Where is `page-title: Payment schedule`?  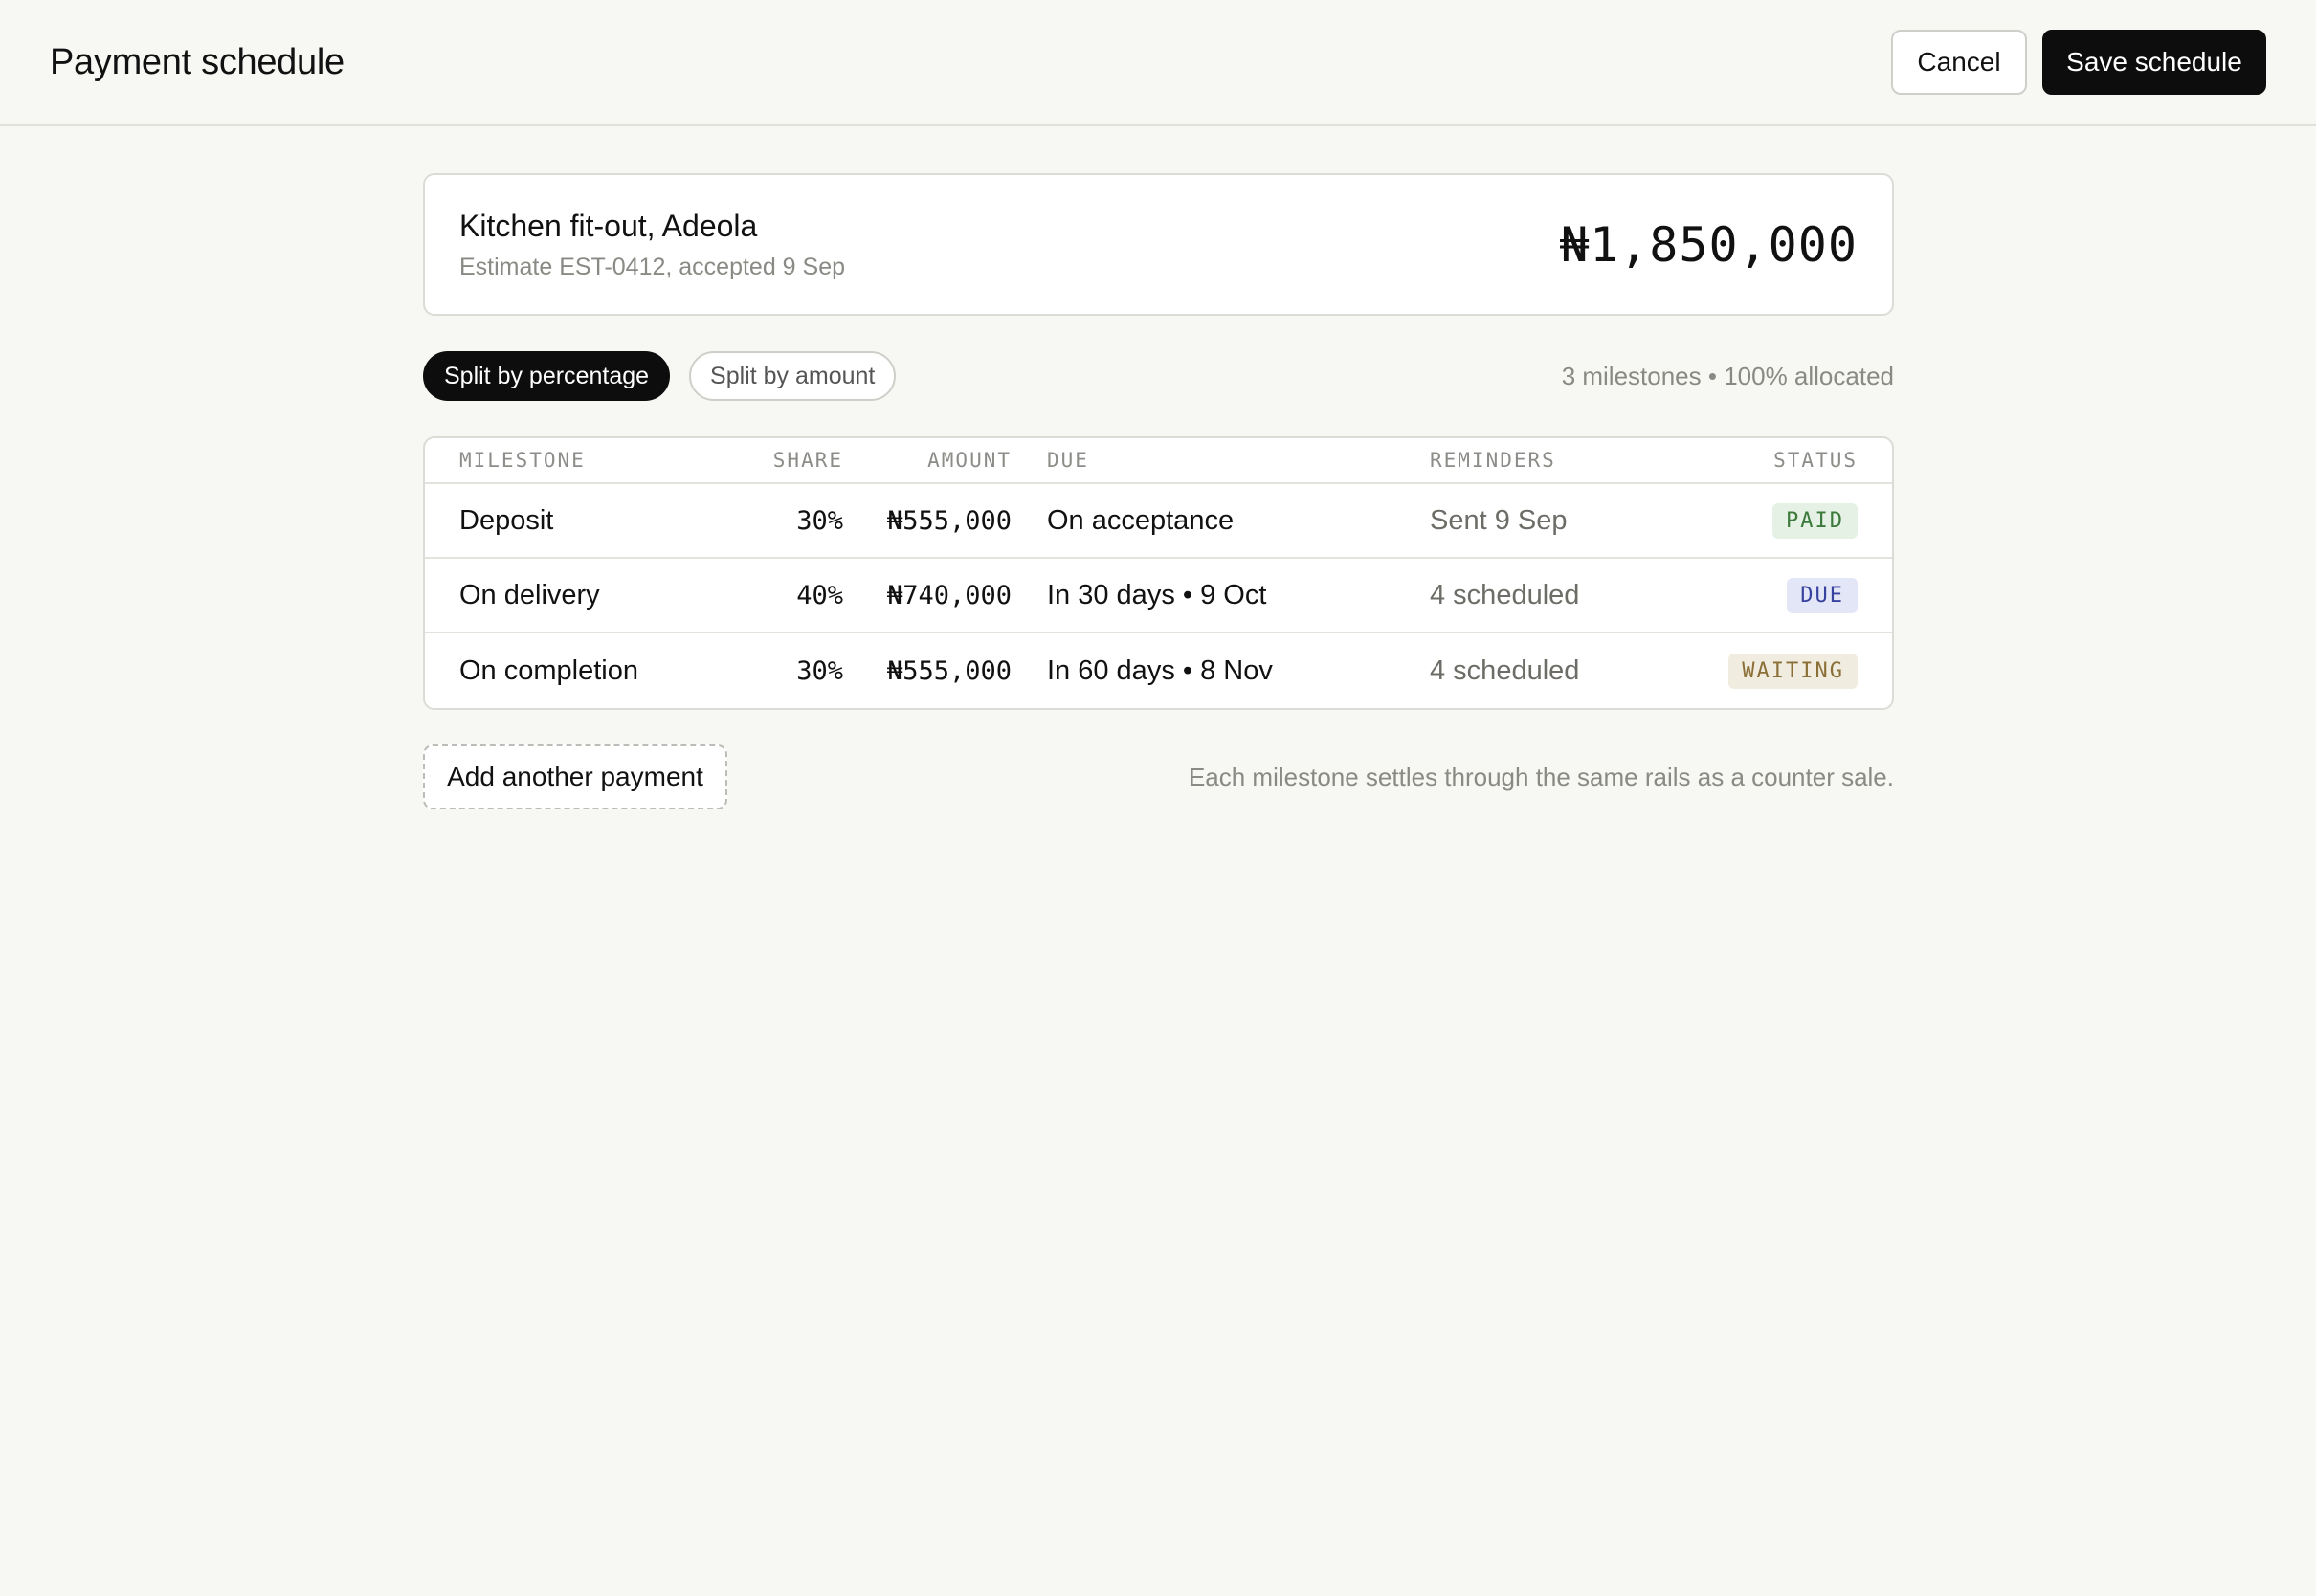
page-title: Payment schedule is located at coordinates (198, 61).